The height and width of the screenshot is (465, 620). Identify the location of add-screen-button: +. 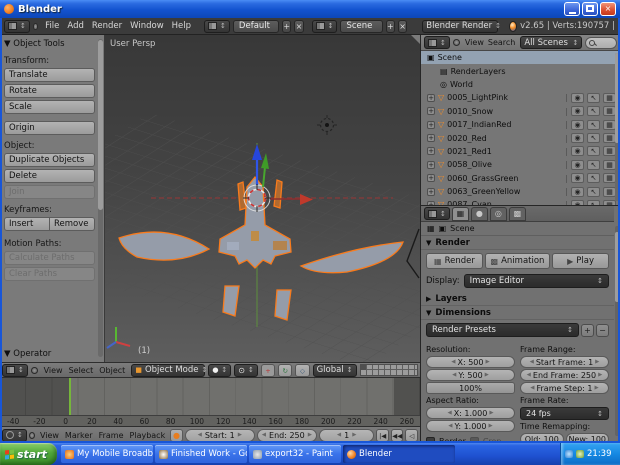
(287, 26).